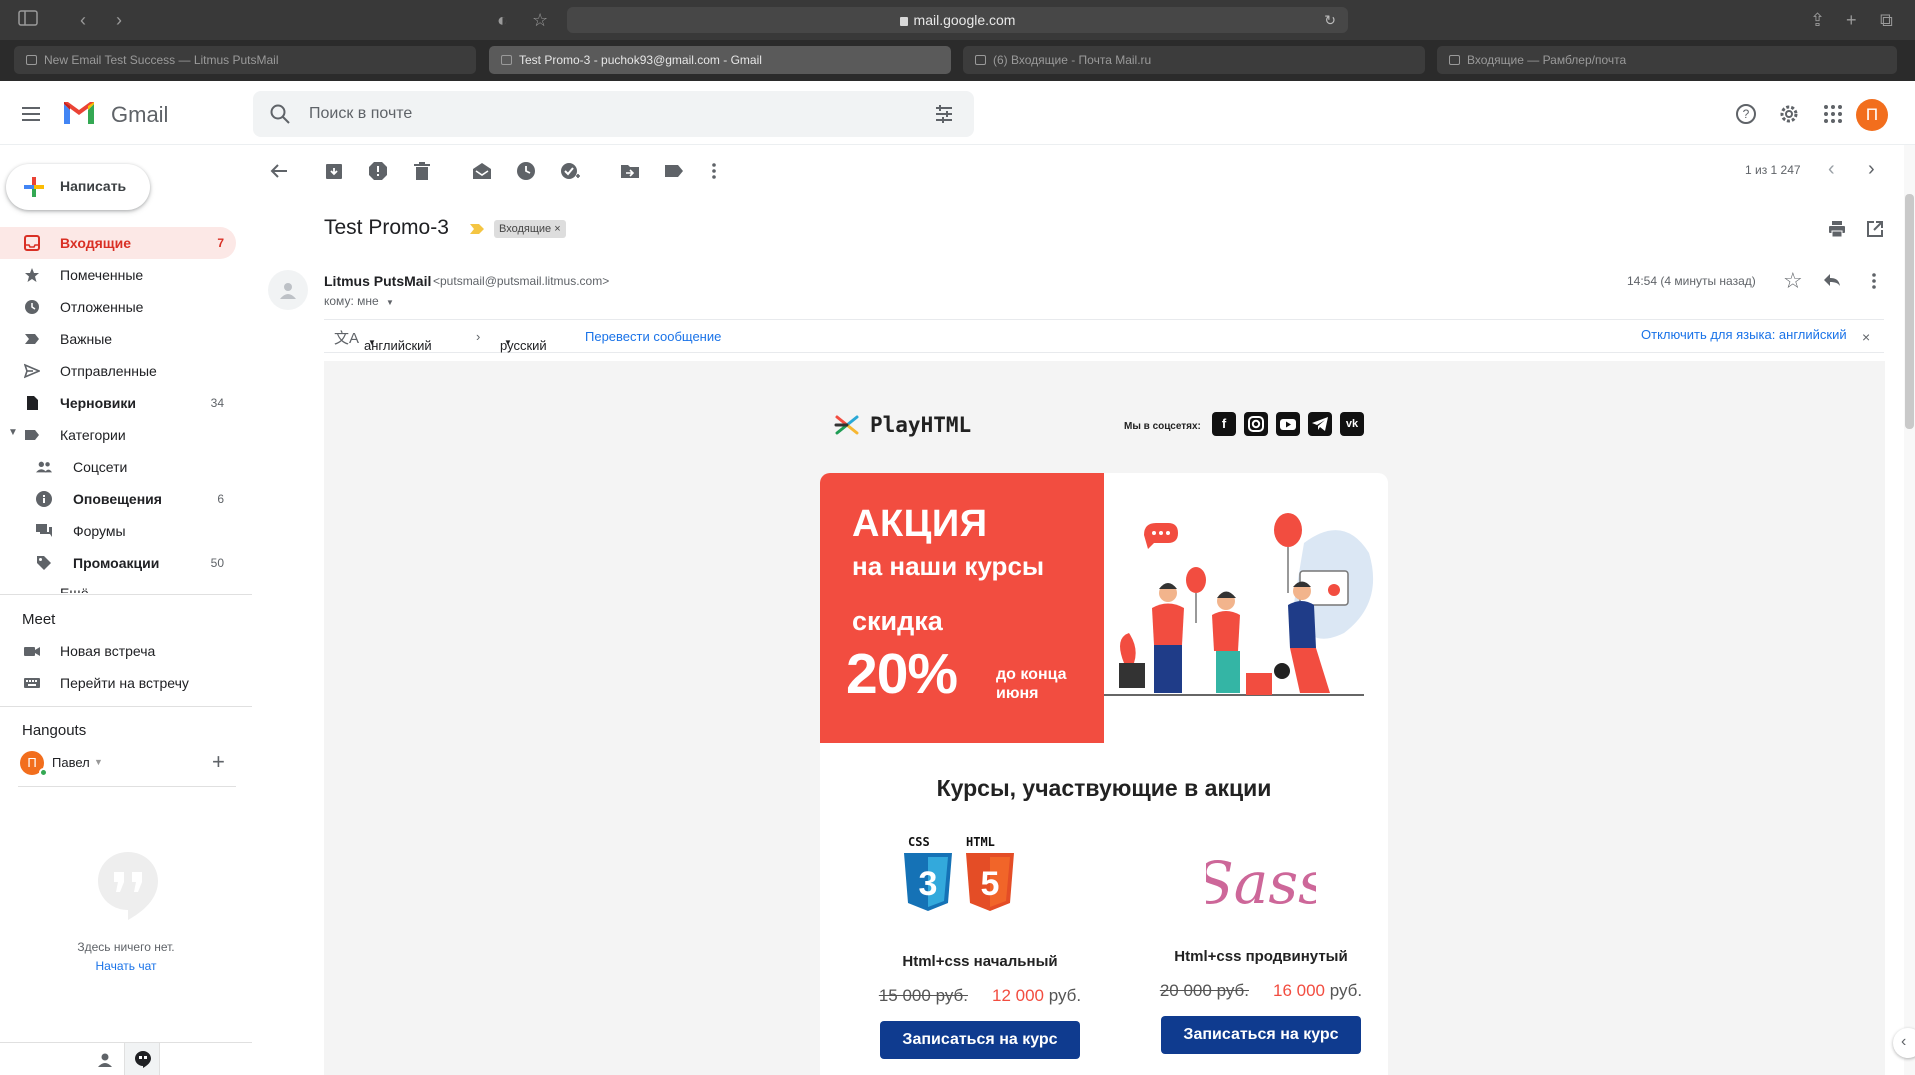  I want to click on person-icon, so click(105, 1060).